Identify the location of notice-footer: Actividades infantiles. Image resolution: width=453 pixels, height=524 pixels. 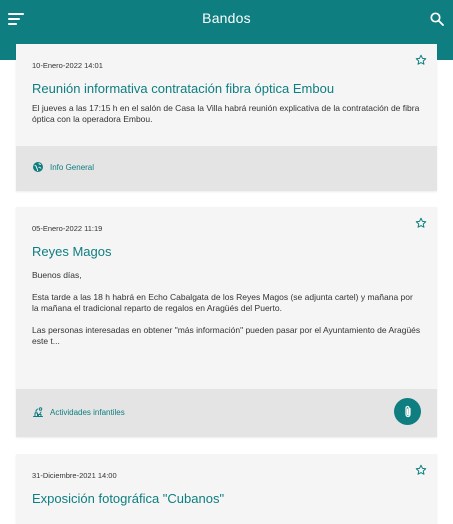
(226, 413).